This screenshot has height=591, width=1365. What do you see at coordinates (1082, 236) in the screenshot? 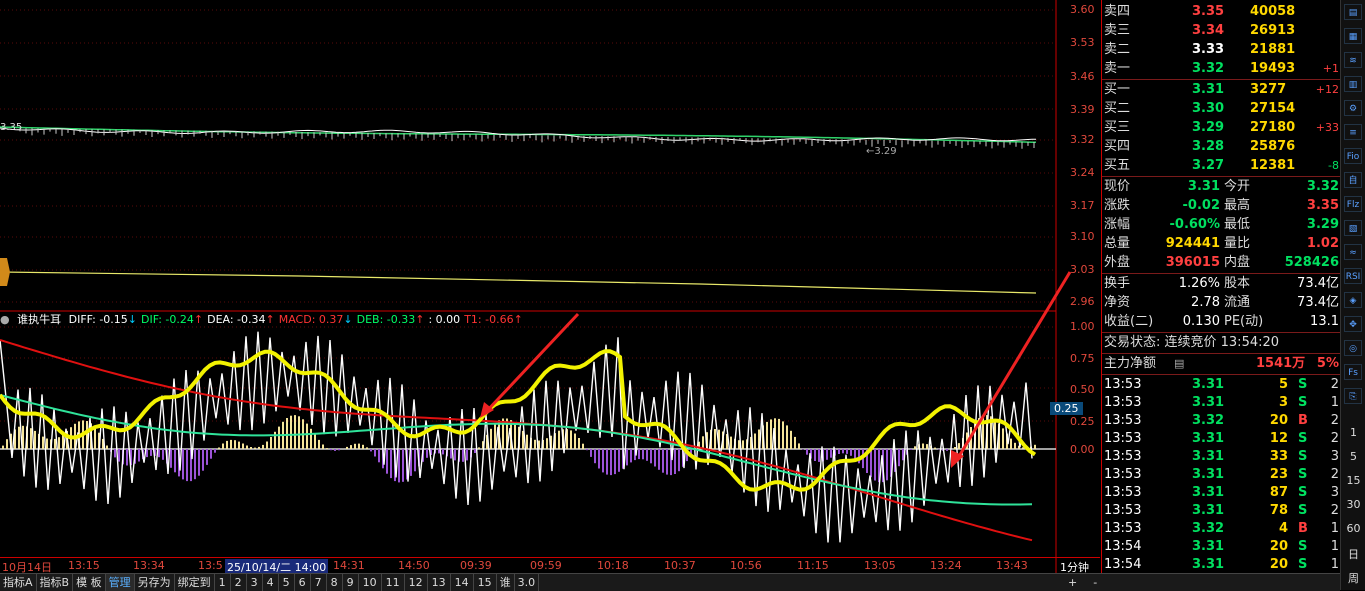
I see `price-tick-label: 3.10` at bounding box center [1082, 236].